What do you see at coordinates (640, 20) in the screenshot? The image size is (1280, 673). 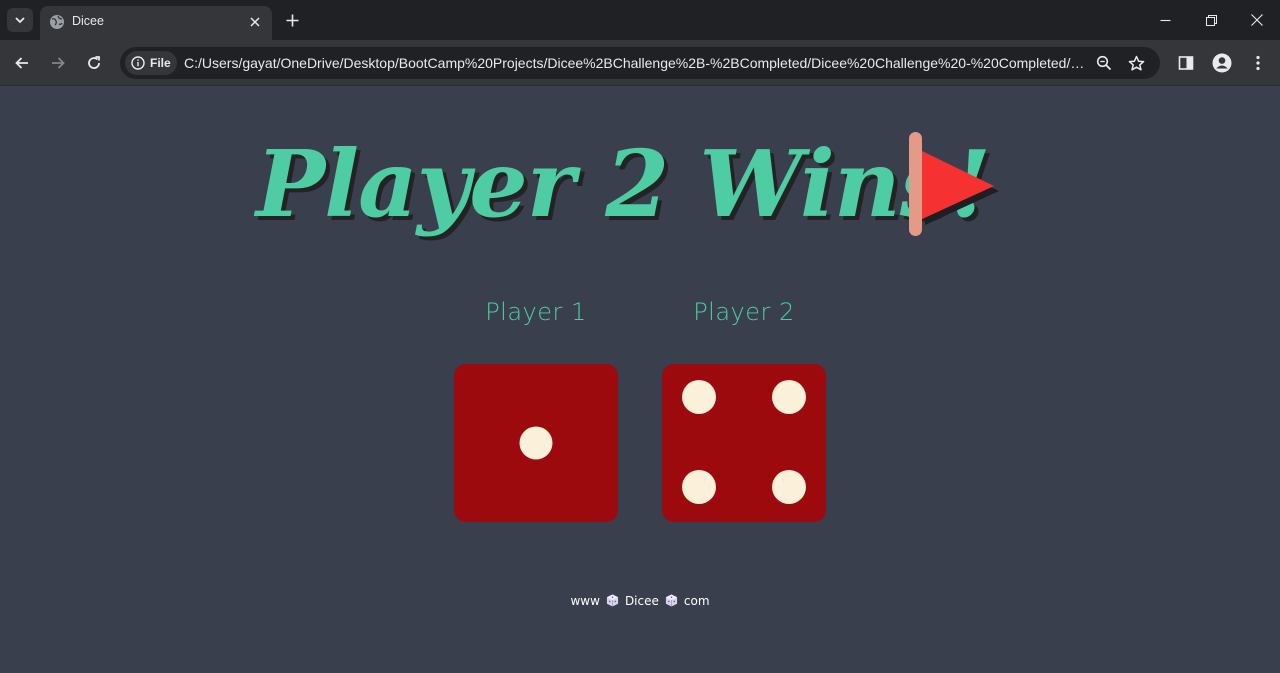 I see `tab-strip: Dicee` at bounding box center [640, 20].